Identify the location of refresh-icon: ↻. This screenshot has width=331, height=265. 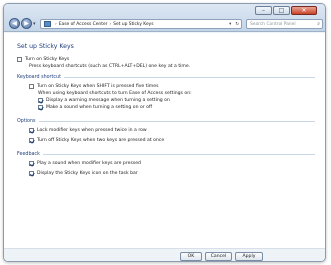
(237, 24).